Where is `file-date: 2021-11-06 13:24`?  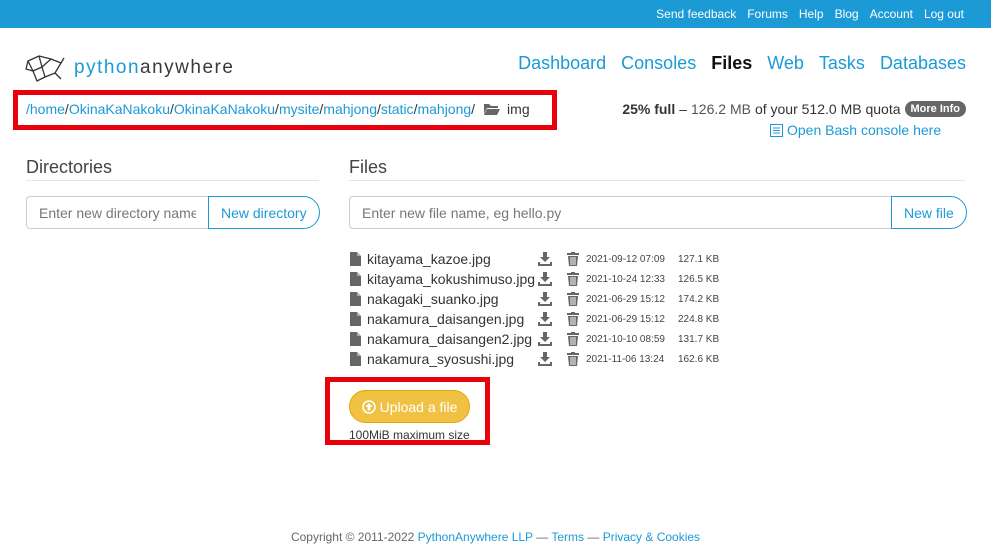 file-date: 2021-11-06 13:24 is located at coordinates (625, 359).